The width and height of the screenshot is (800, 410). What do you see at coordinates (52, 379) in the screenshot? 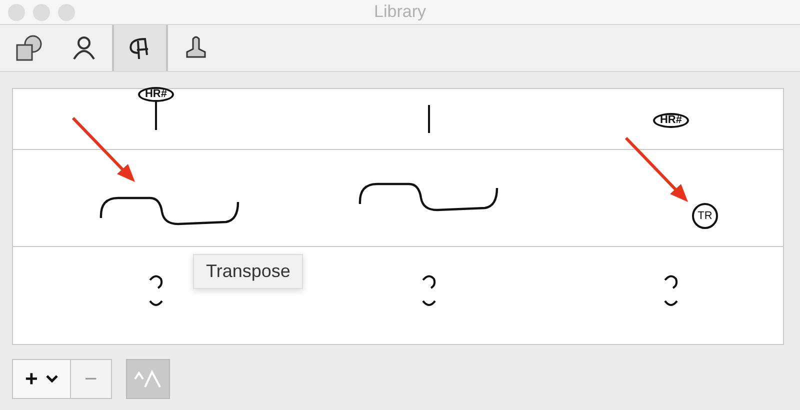
I see `chevron-down-icon` at bounding box center [52, 379].